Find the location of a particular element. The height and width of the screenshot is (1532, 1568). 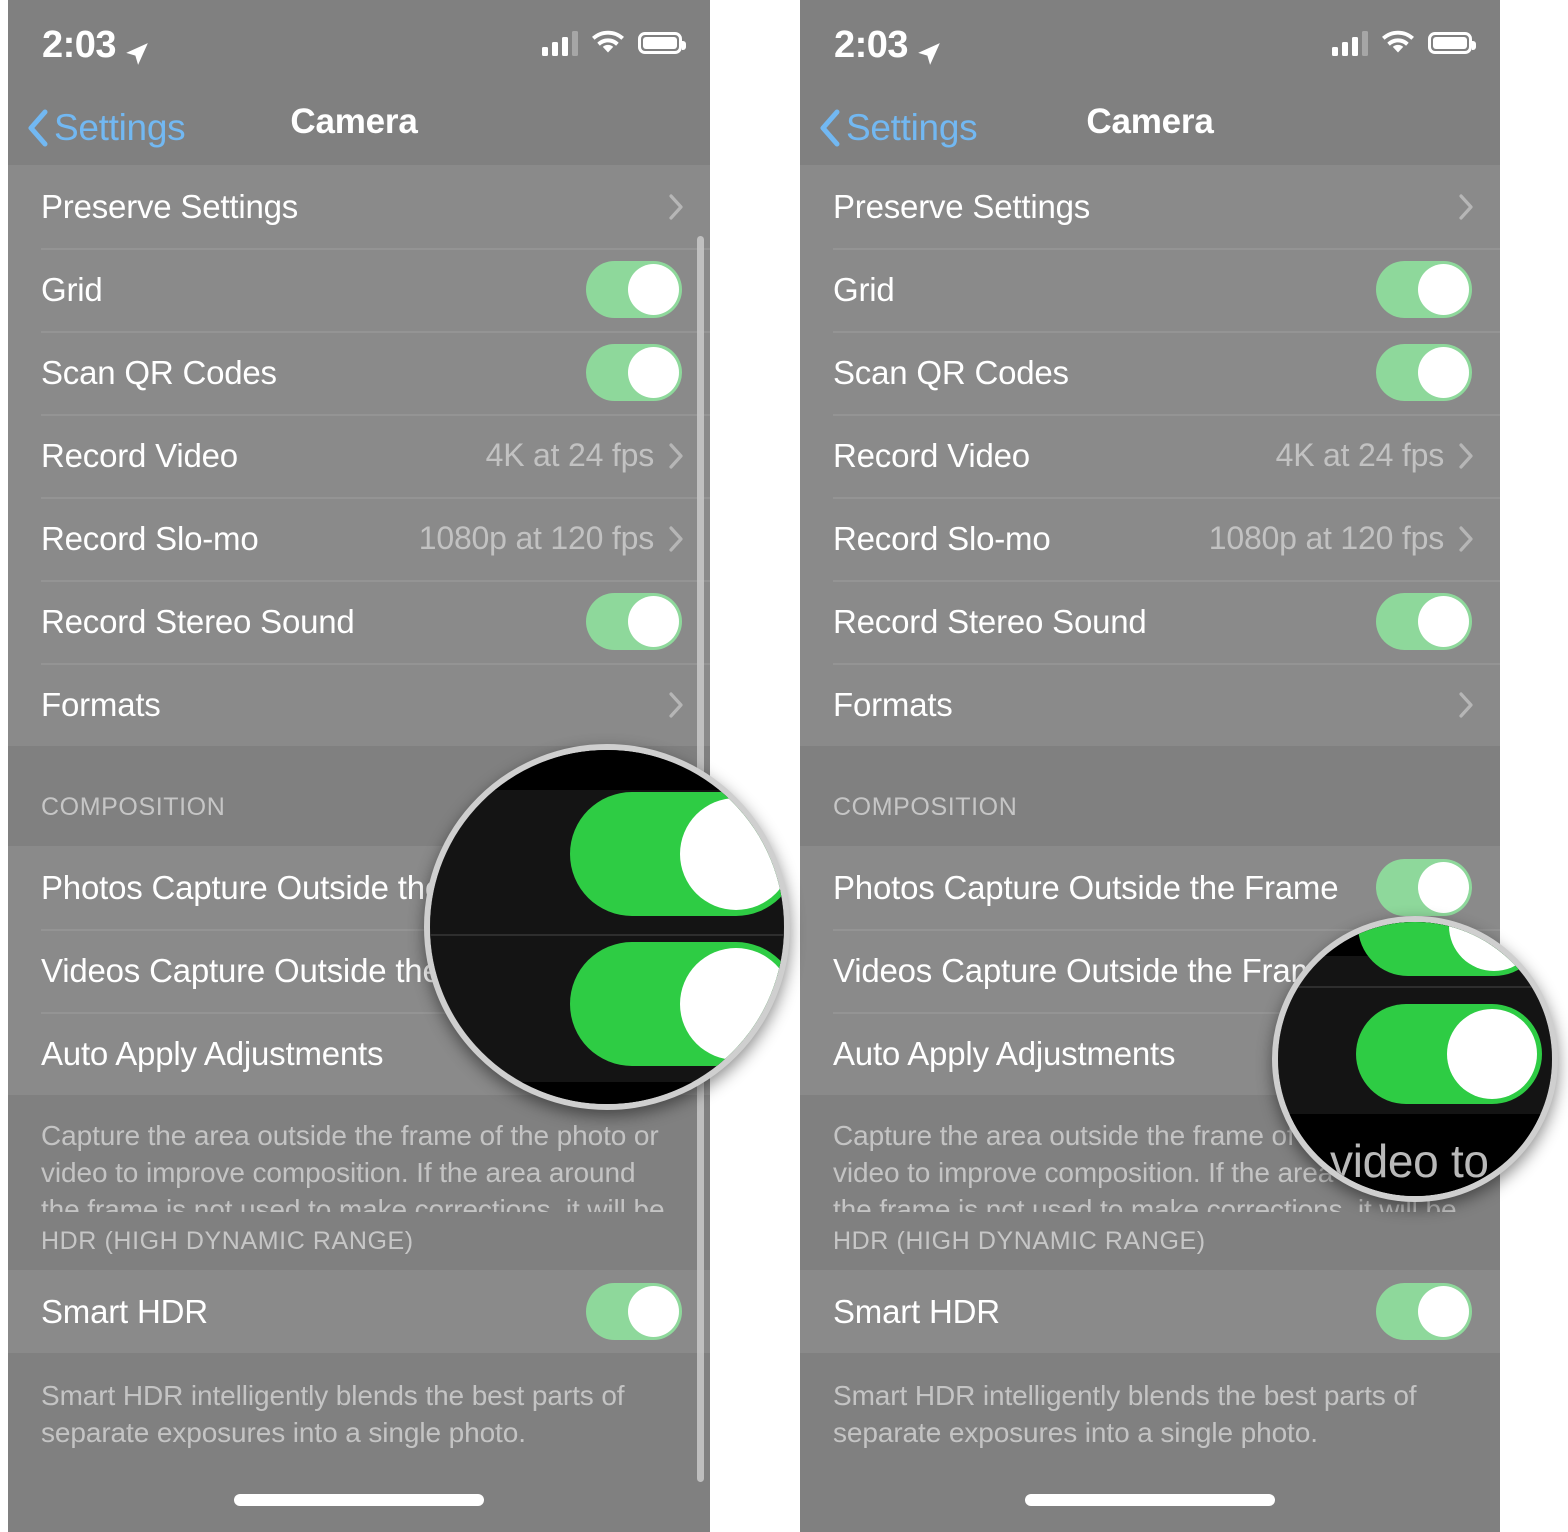

row-label: Record Video is located at coordinates (931, 455).